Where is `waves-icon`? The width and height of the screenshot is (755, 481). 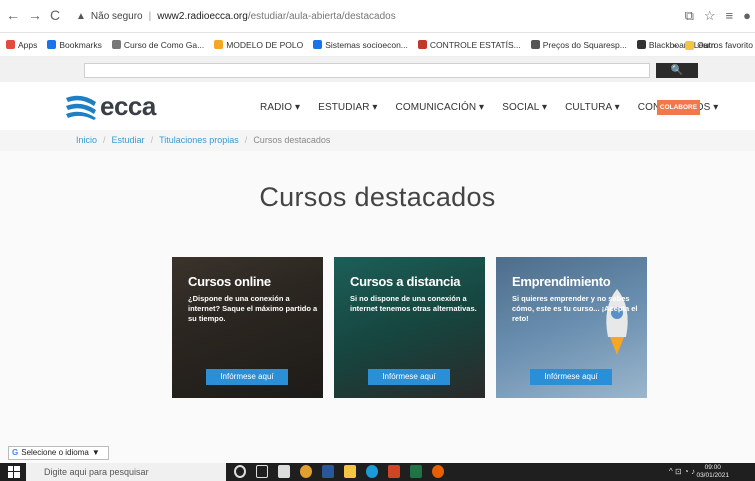 waves-icon is located at coordinates (81, 107).